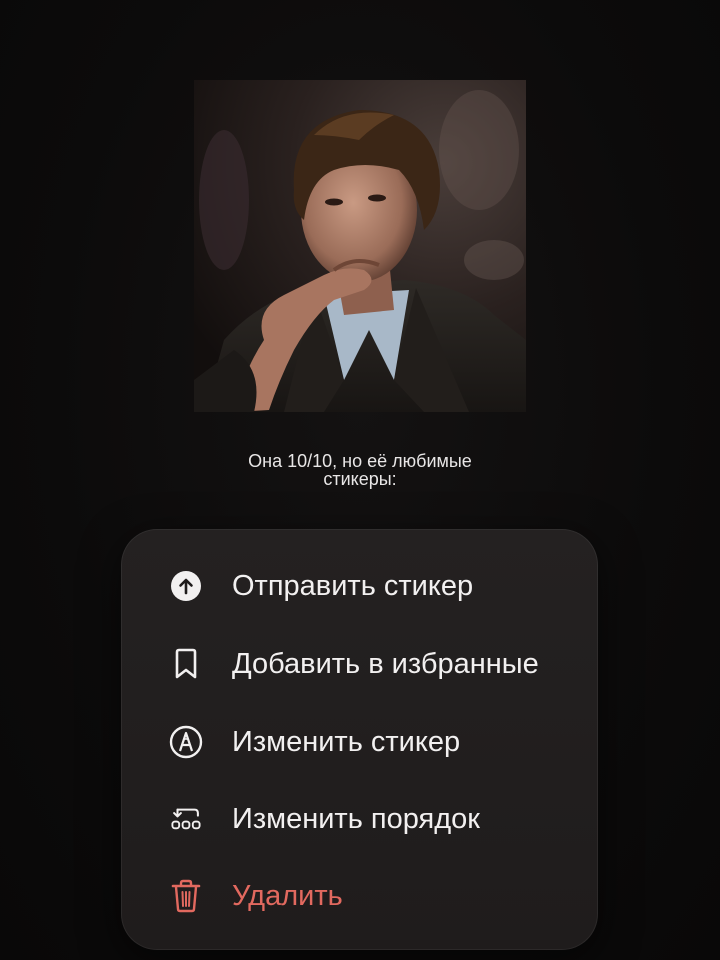 The image size is (720, 960). I want to click on delete-menu-item: Удалить, so click(359, 896).